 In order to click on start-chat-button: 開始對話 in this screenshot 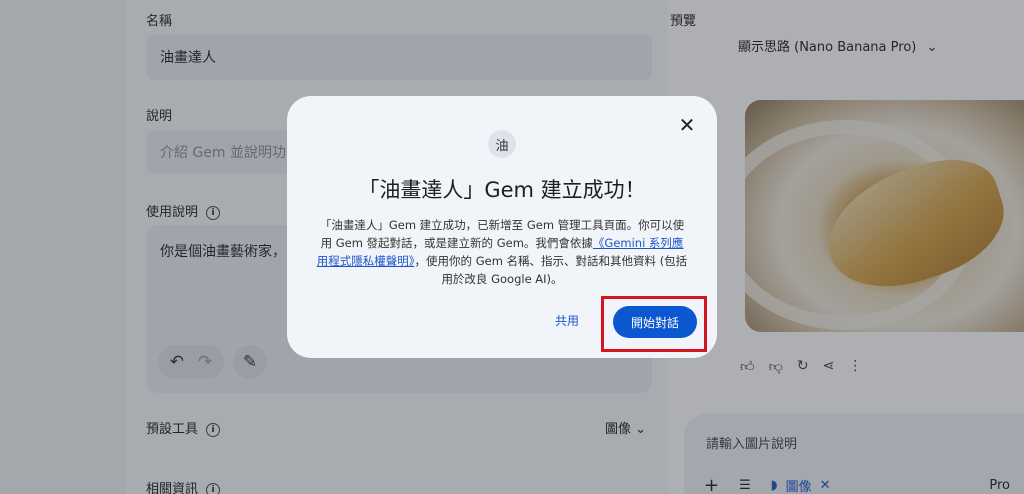, I will do `click(655, 322)`.